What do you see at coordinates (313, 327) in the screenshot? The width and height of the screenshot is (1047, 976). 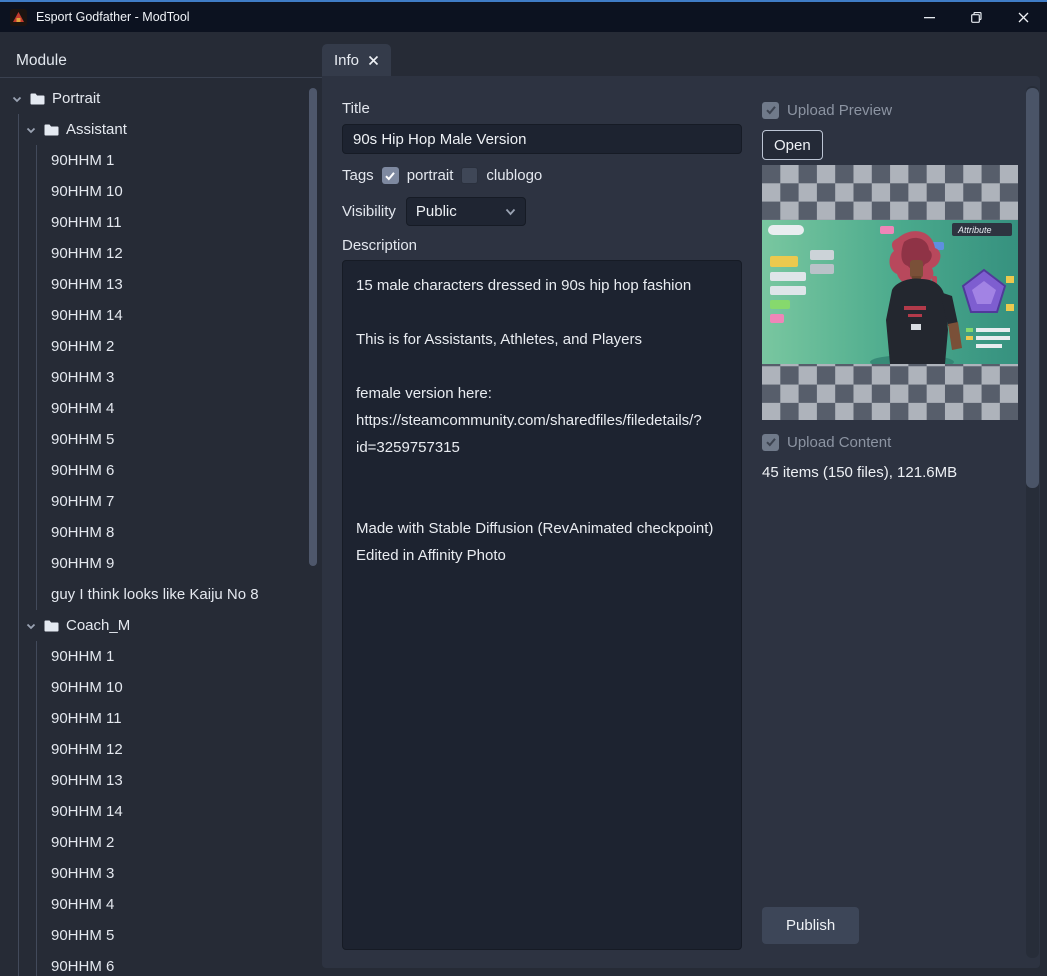 I see `sidebar-scrollbar-thumb` at bounding box center [313, 327].